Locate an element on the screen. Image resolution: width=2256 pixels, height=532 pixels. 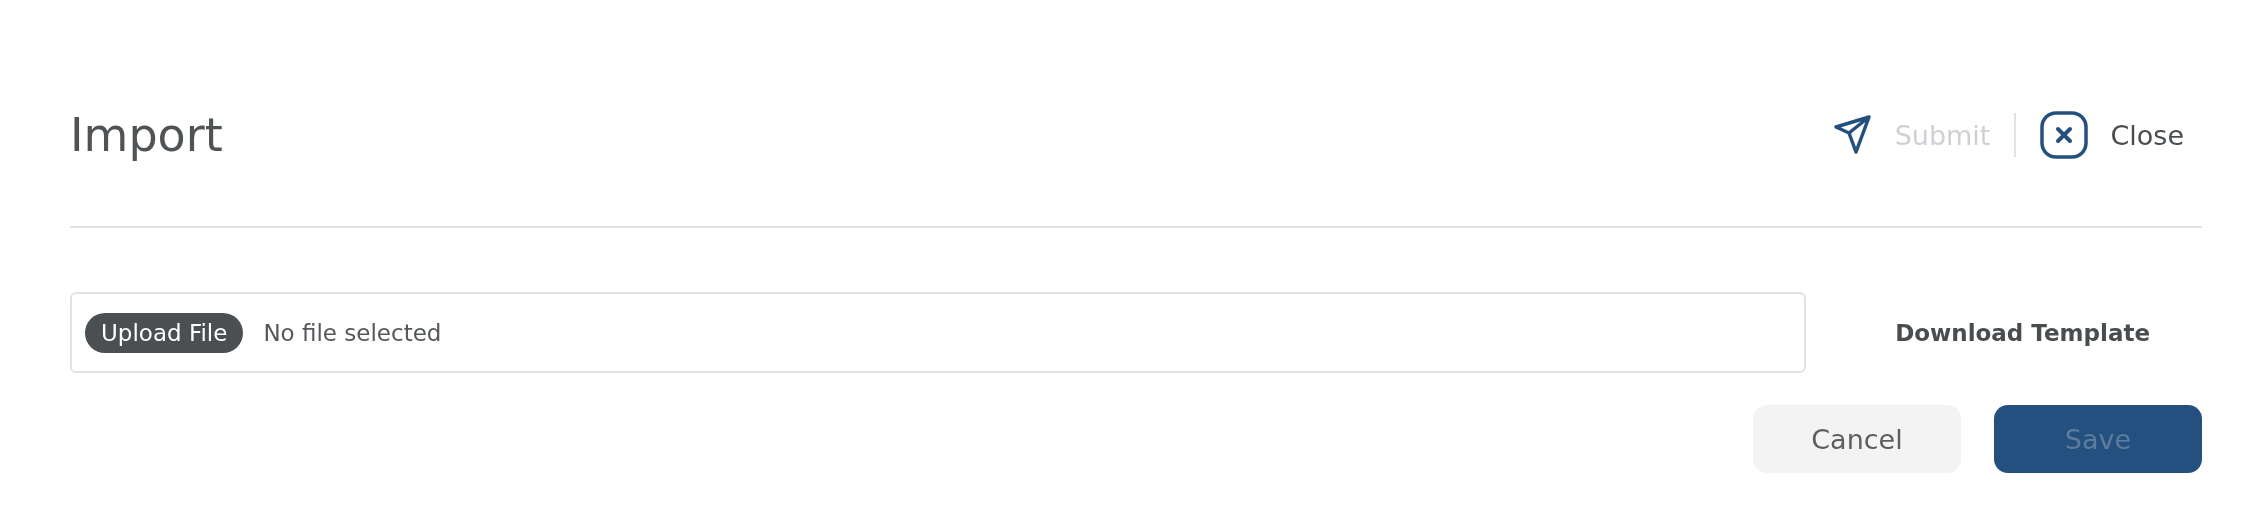
upload-file-button: Upload File is located at coordinates (164, 332).